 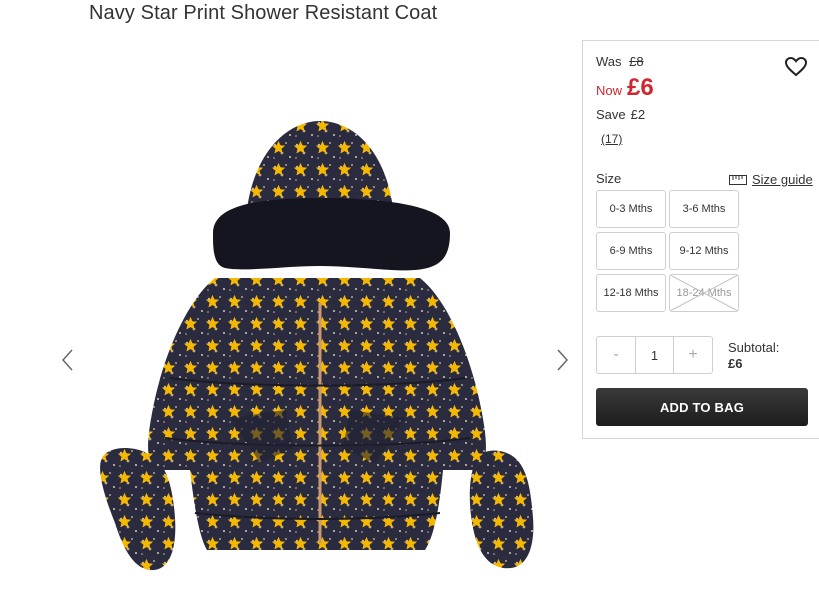 What do you see at coordinates (640, 87) in the screenshot?
I see `now-price: £6` at bounding box center [640, 87].